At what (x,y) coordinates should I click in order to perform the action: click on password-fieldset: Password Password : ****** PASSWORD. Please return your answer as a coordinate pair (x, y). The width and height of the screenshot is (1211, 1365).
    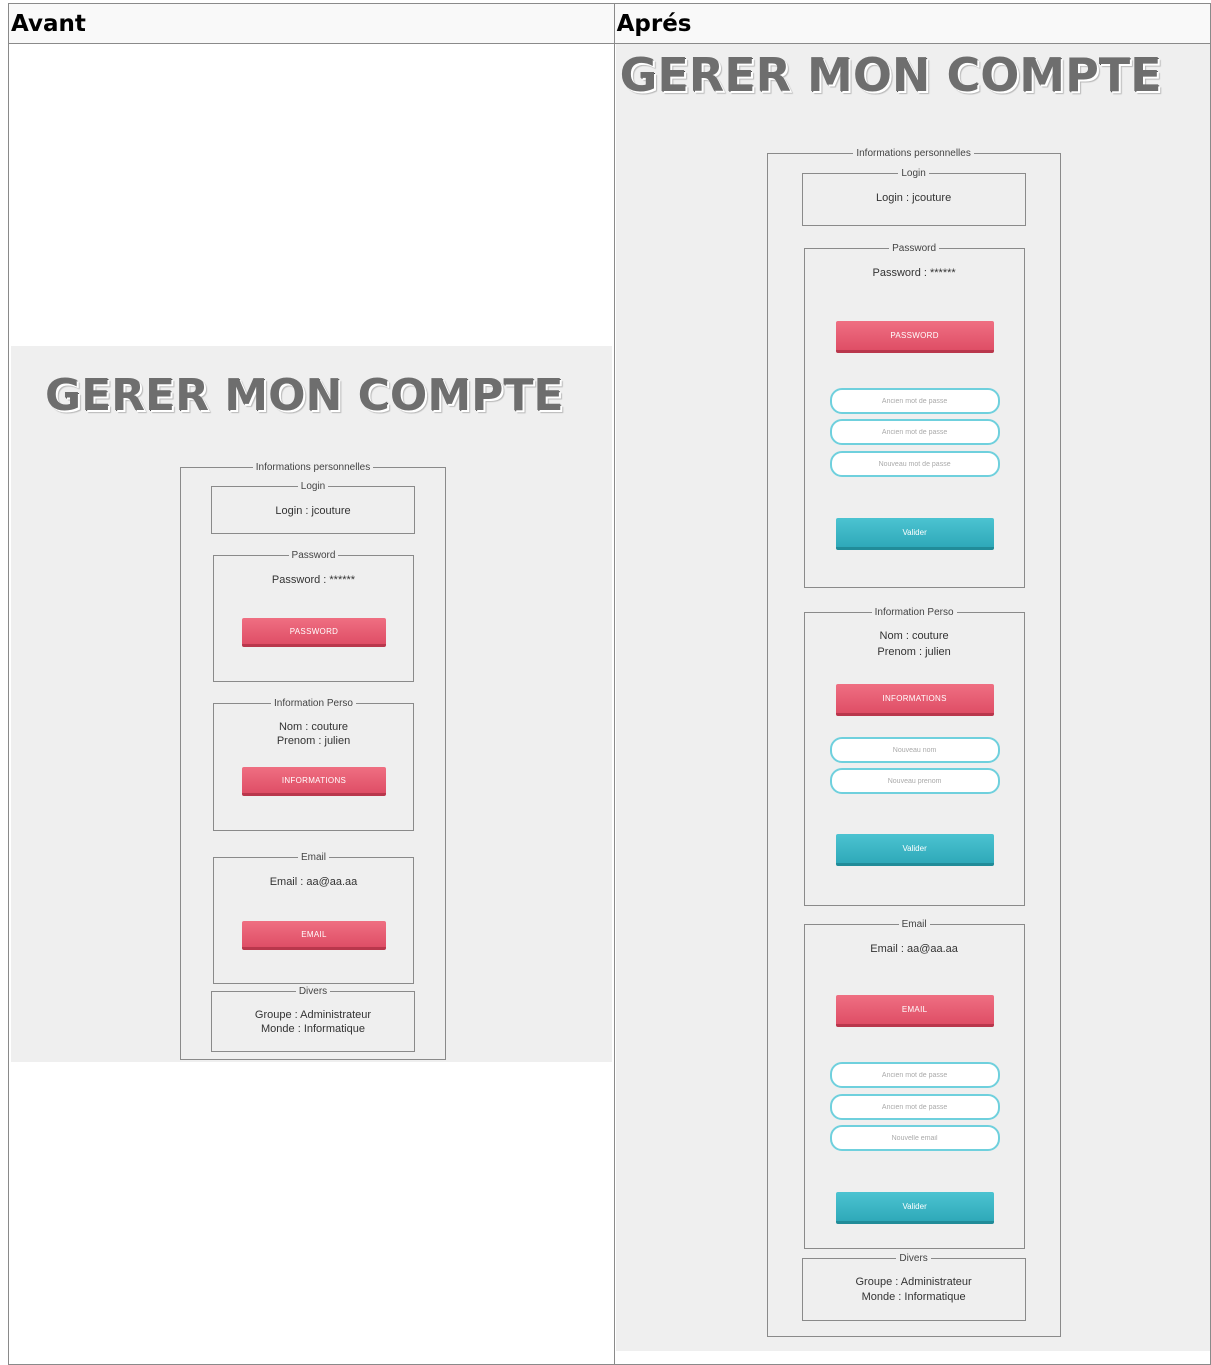
    Looking at the image, I should click on (313, 616).